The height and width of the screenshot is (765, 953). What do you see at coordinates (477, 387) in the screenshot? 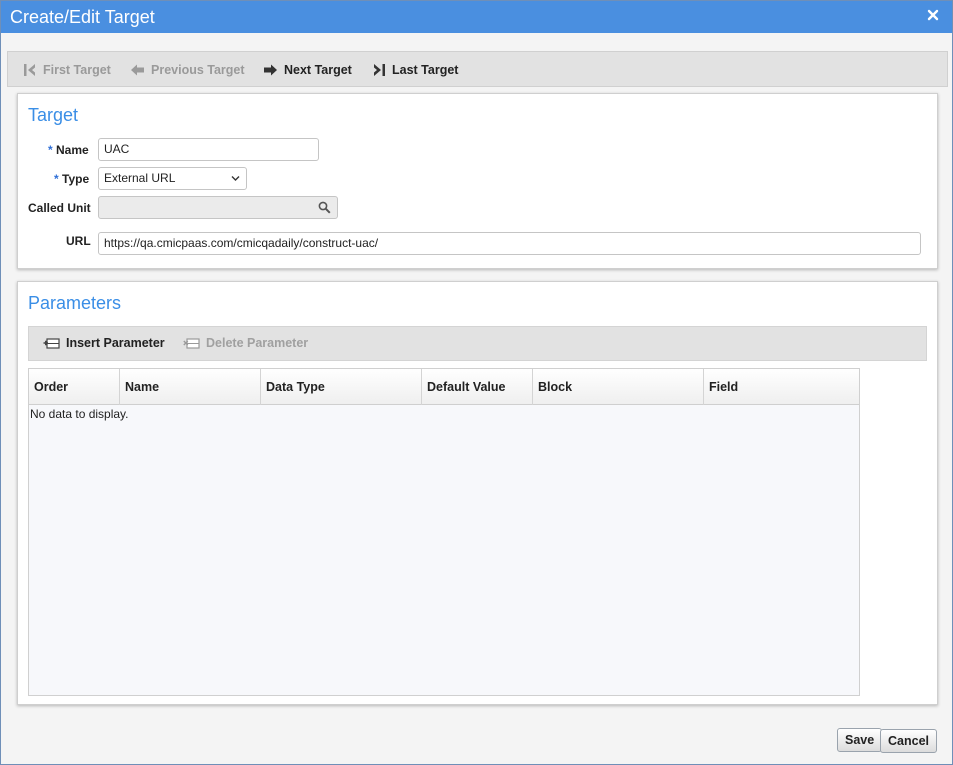
I see `column-header-default-value: Default Value` at bounding box center [477, 387].